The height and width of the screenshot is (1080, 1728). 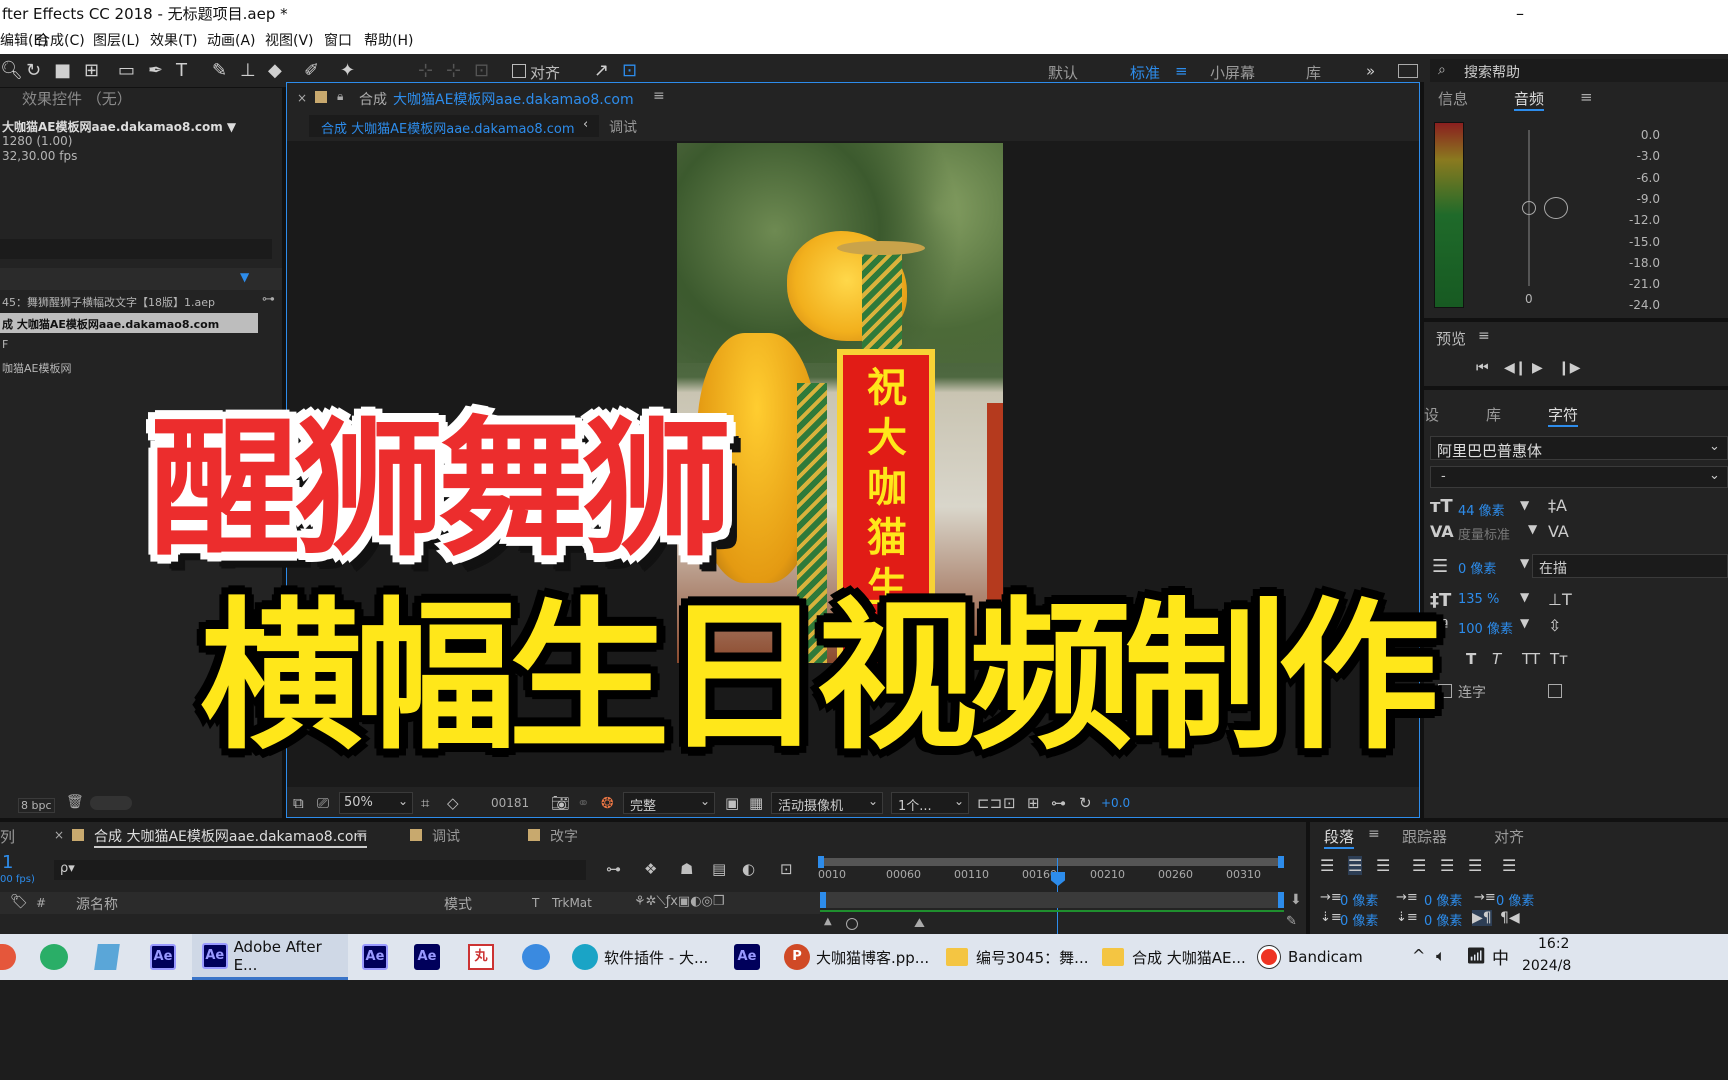 I want to click on menu-effect: 效果(T), so click(x=173, y=41).